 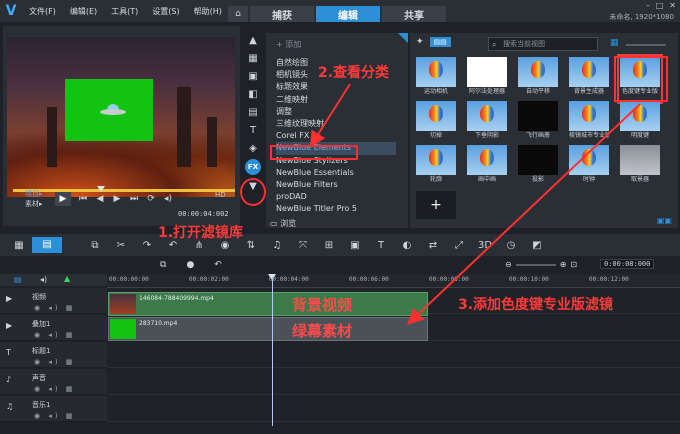 I want to click on chapter-icon: ▣, so click(x=355, y=245).